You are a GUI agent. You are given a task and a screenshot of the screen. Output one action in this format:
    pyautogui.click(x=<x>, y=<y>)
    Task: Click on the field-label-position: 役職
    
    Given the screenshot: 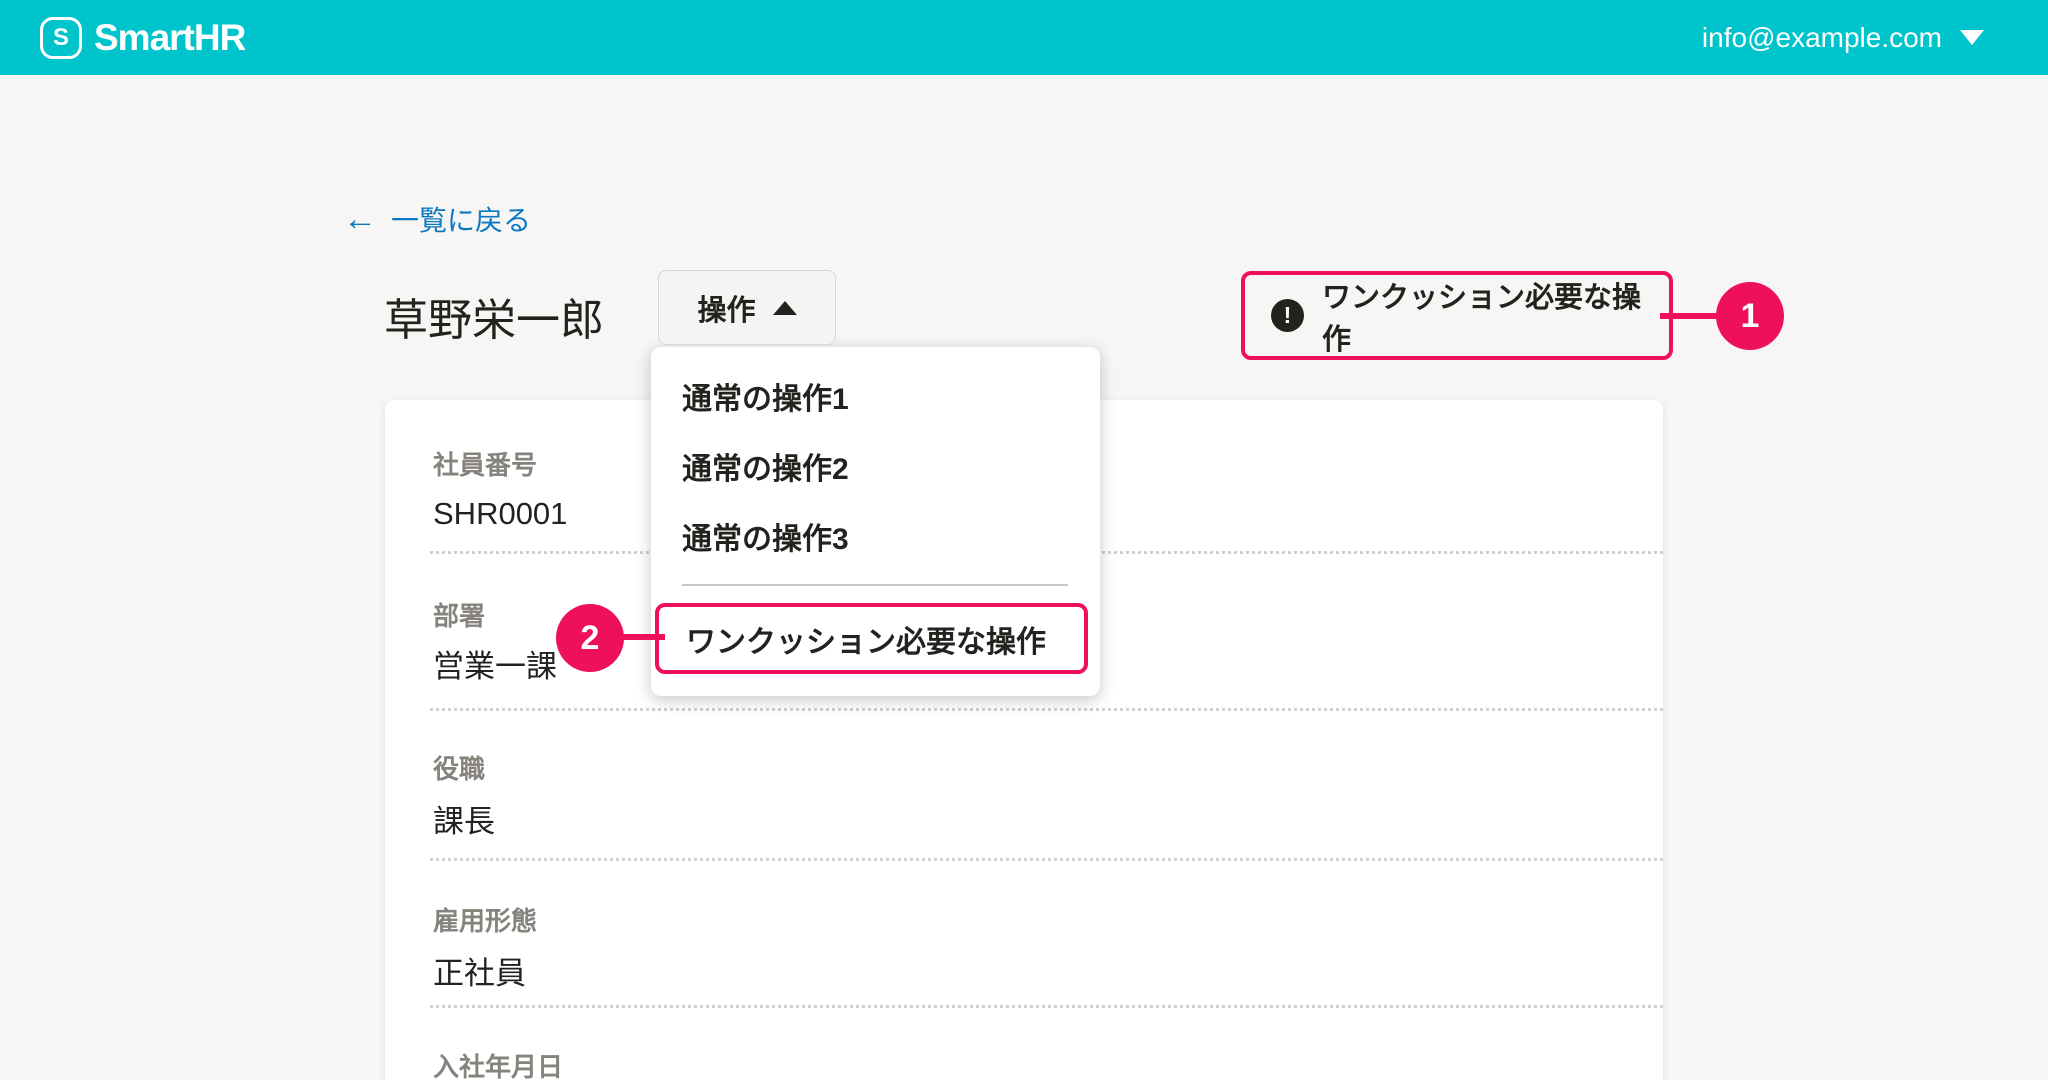 What is the action you would take?
    pyautogui.click(x=459, y=769)
    